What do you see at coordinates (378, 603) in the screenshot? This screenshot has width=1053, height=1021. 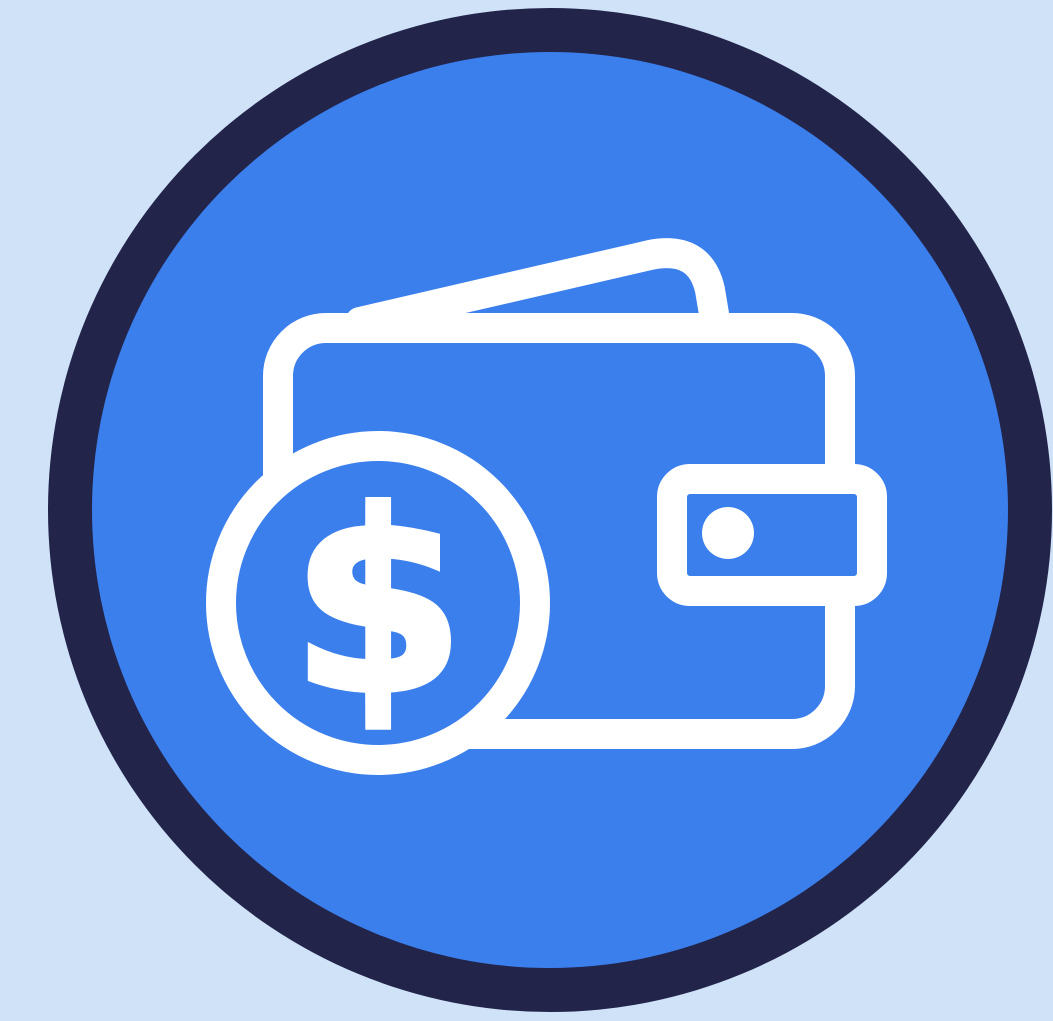 I see `dollar-sign-icon: $` at bounding box center [378, 603].